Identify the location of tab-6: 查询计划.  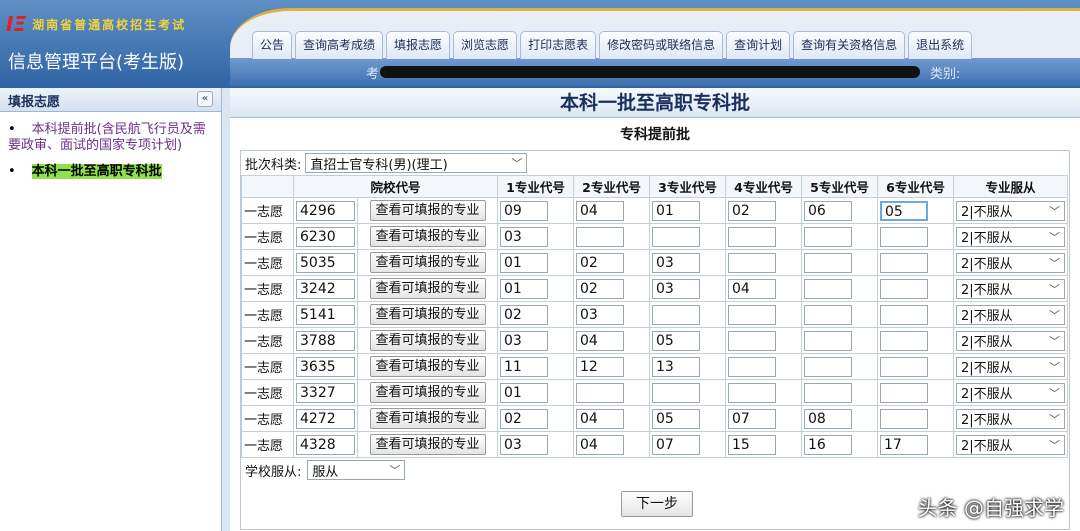
(758, 45).